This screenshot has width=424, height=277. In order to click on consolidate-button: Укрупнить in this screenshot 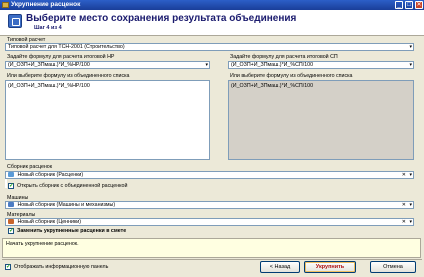, I will do `click(330, 267)`.